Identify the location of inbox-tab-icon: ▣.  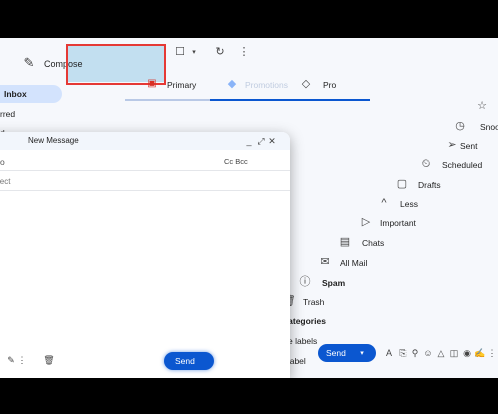
(152, 83).